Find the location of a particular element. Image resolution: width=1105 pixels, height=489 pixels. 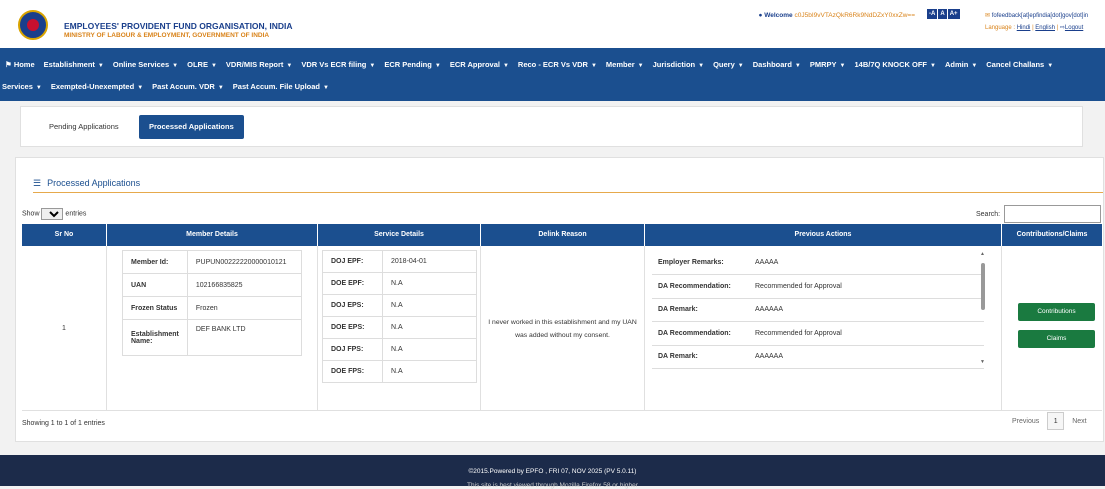

entries-label: entries is located at coordinates (76, 214).